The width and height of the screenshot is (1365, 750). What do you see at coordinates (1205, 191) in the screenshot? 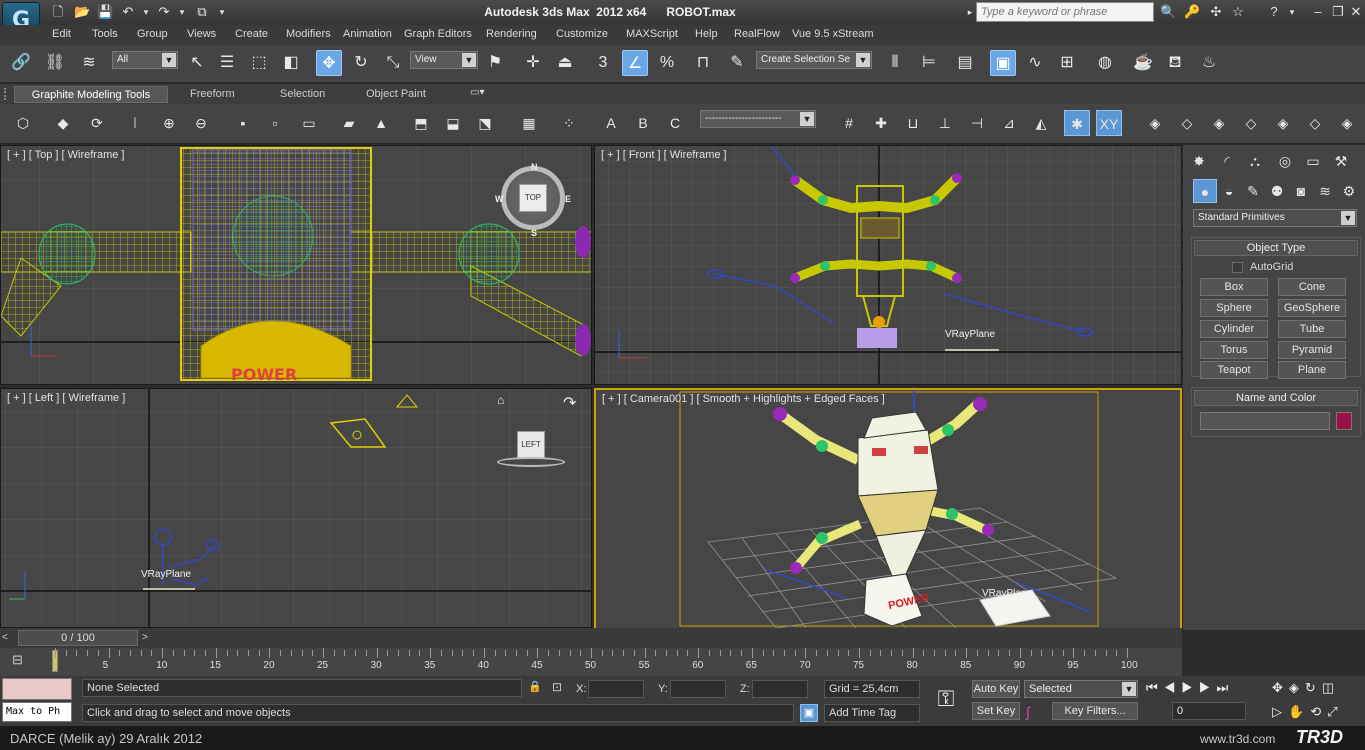
I see `geometry-category-icon: ●` at bounding box center [1205, 191].